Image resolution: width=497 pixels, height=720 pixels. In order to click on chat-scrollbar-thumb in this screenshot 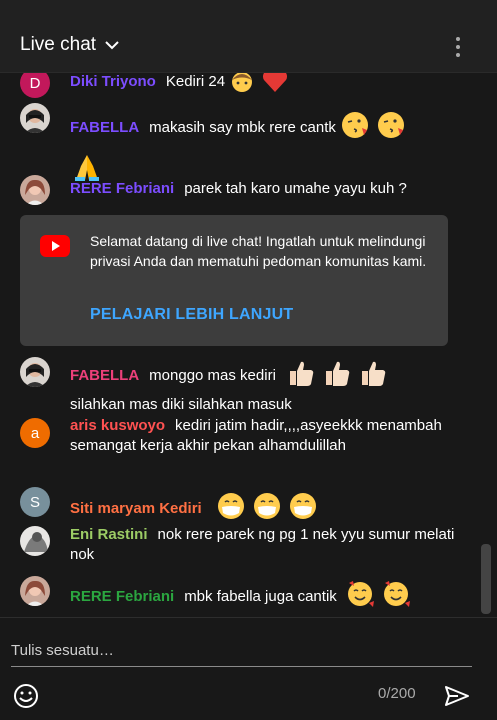, I will do `click(486, 579)`.